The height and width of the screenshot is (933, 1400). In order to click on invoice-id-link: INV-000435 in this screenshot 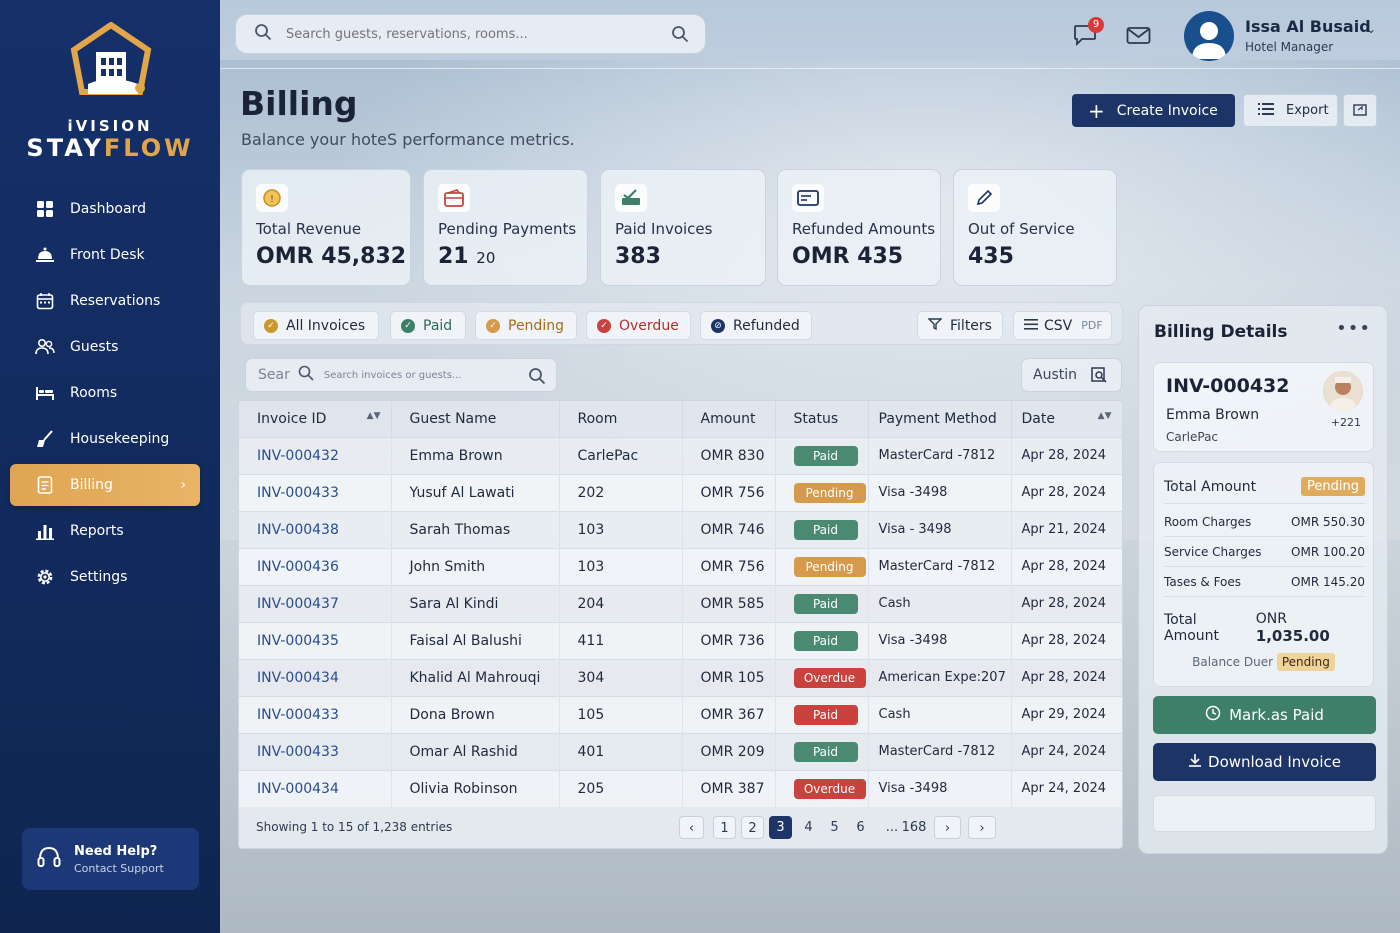, I will do `click(315, 640)`.